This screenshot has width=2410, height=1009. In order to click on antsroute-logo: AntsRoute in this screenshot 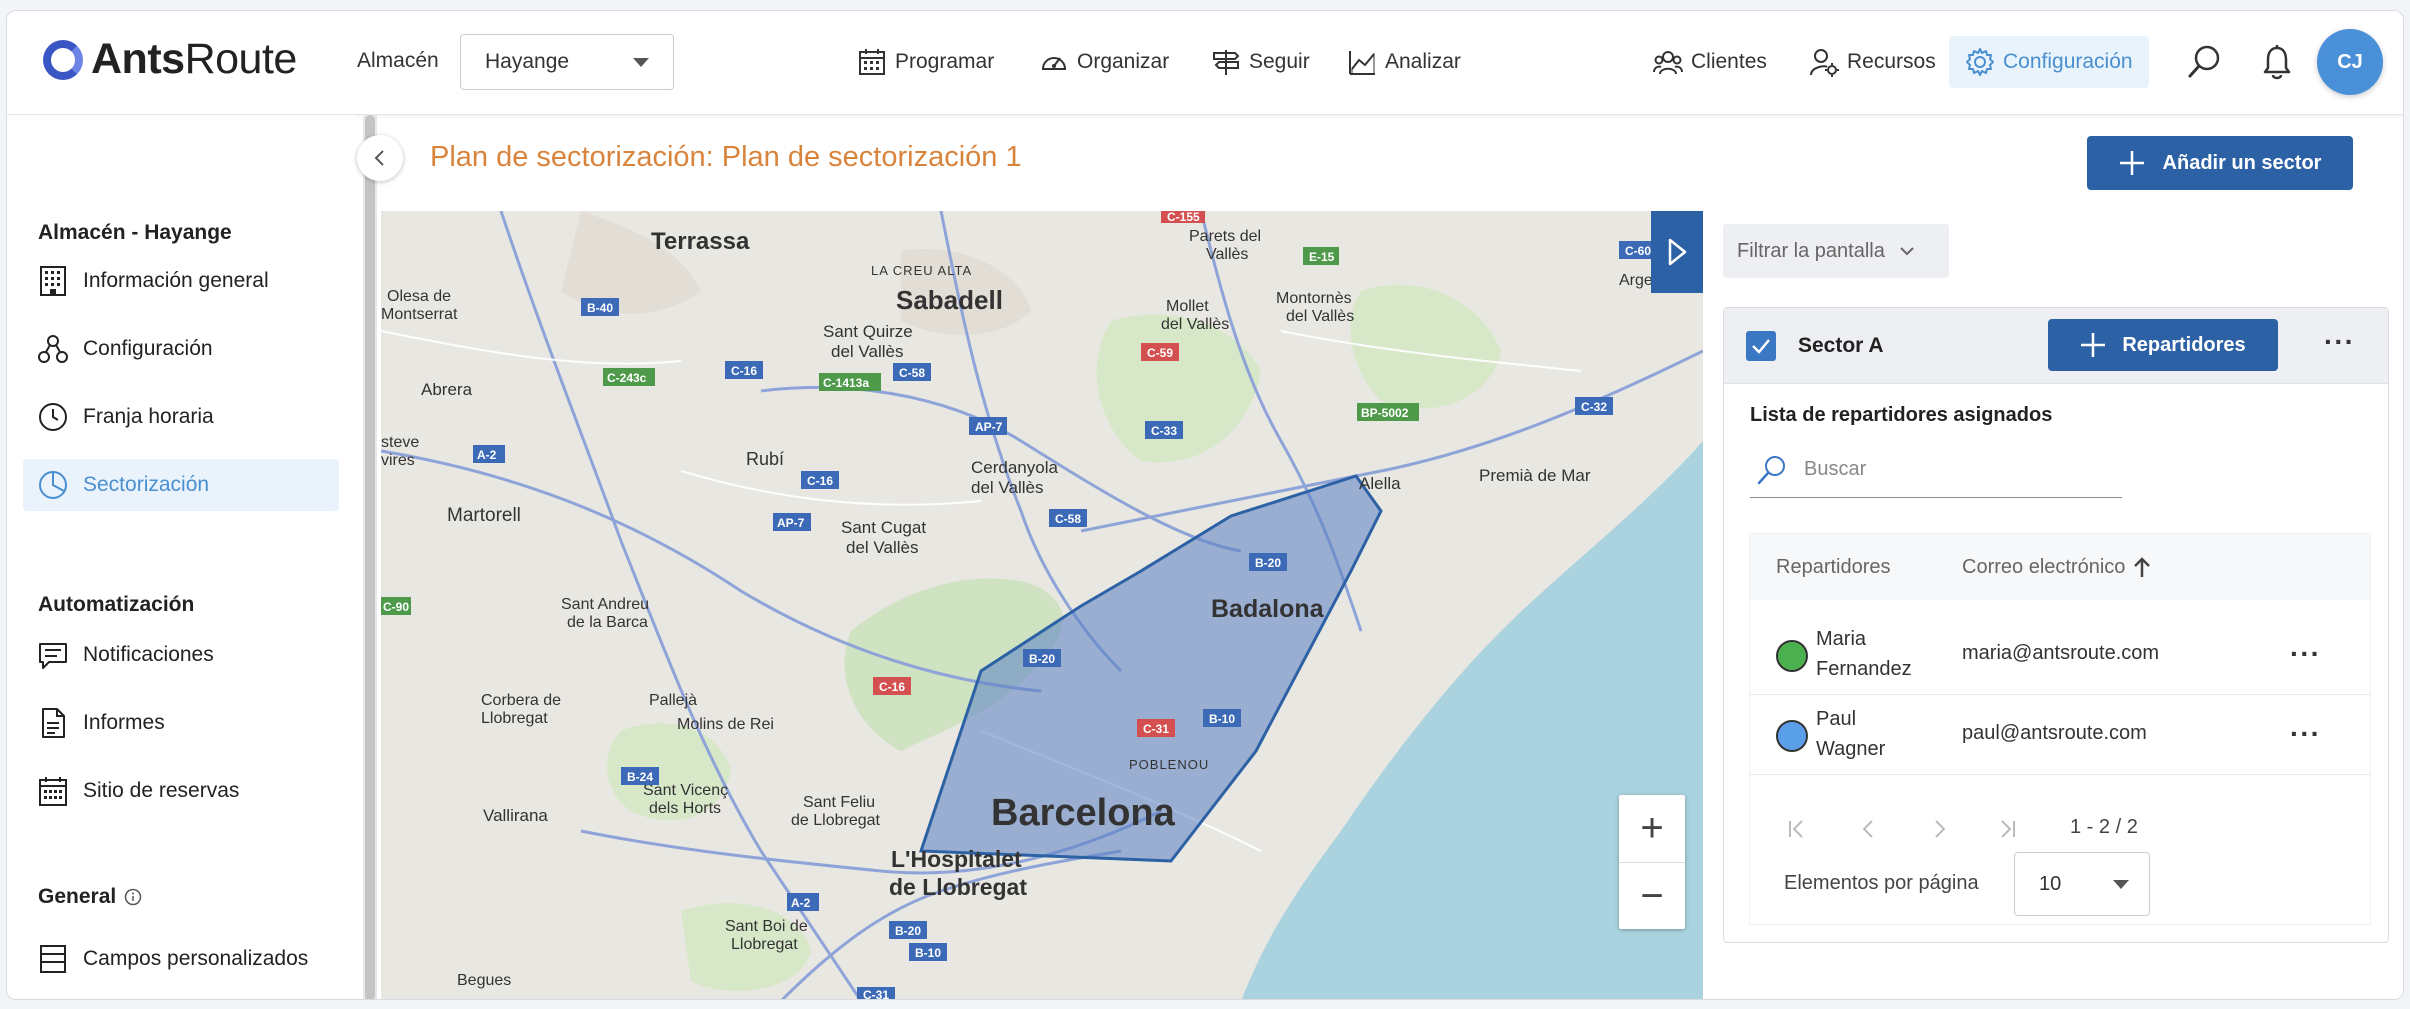, I will do `click(170, 59)`.